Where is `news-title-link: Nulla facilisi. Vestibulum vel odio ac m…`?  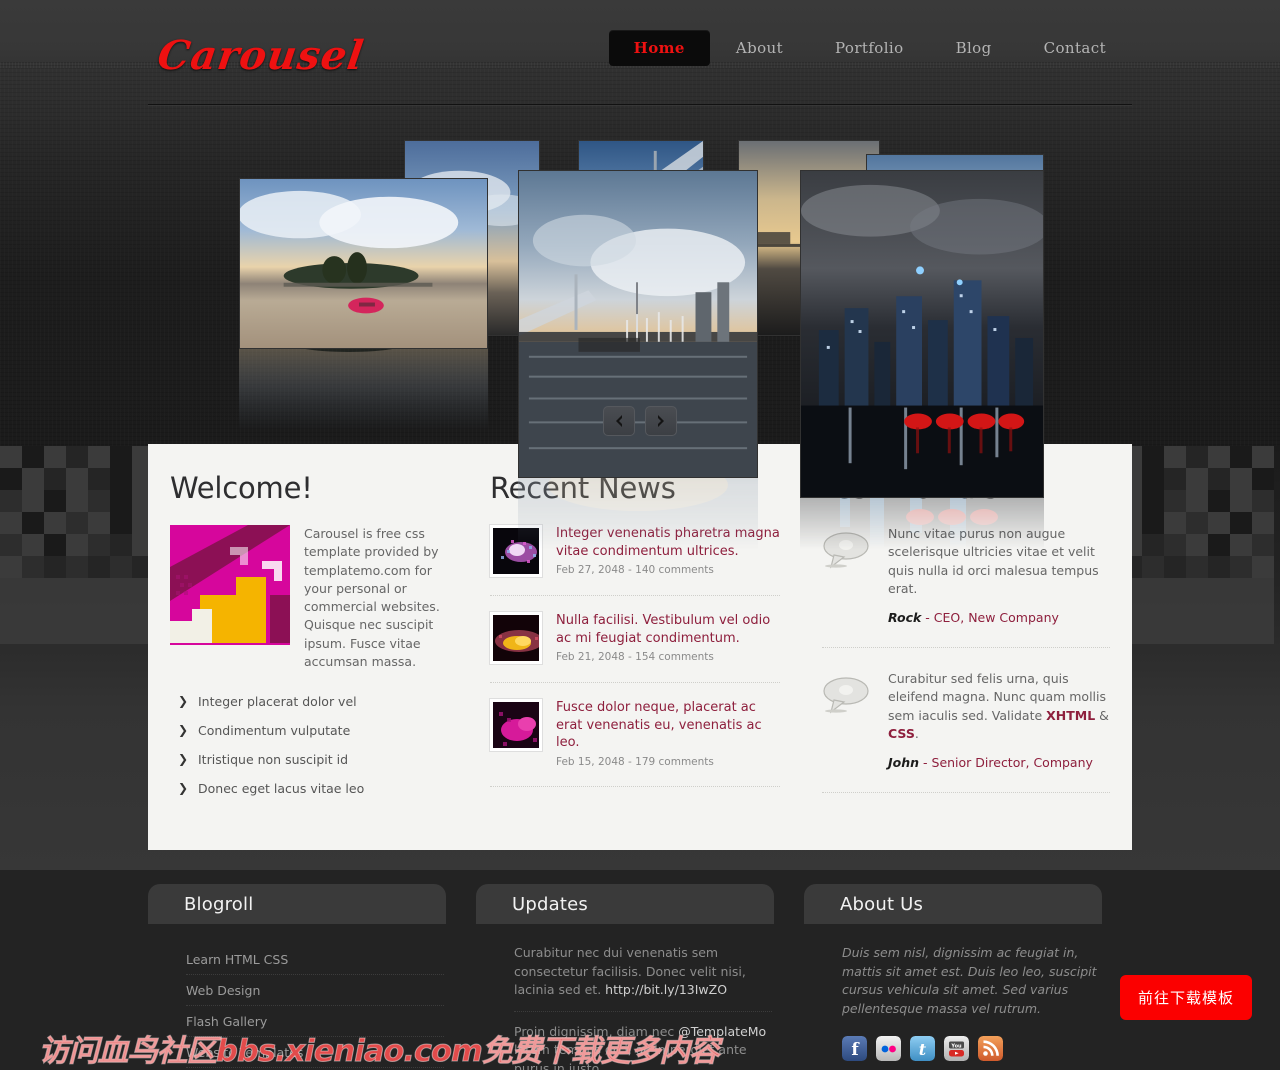 news-title-link: Nulla facilisi. Vestibulum vel odio ac m… is located at coordinates (668, 629).